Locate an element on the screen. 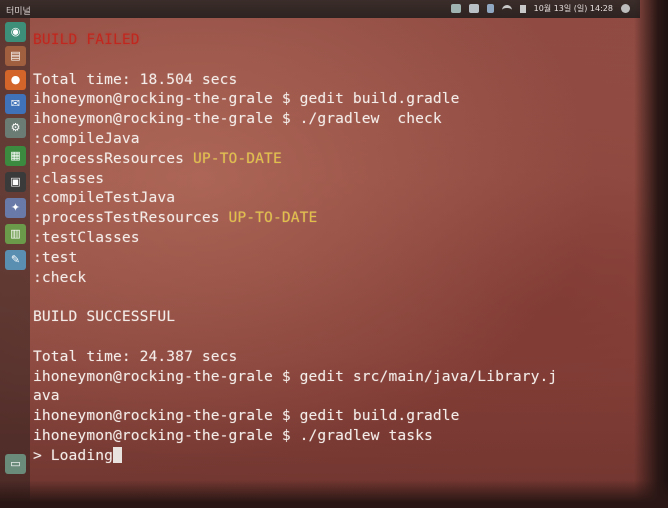 The width and height of the screenshot is (668, 508). terminal-line: :classes is located at coordinates (333, 179).